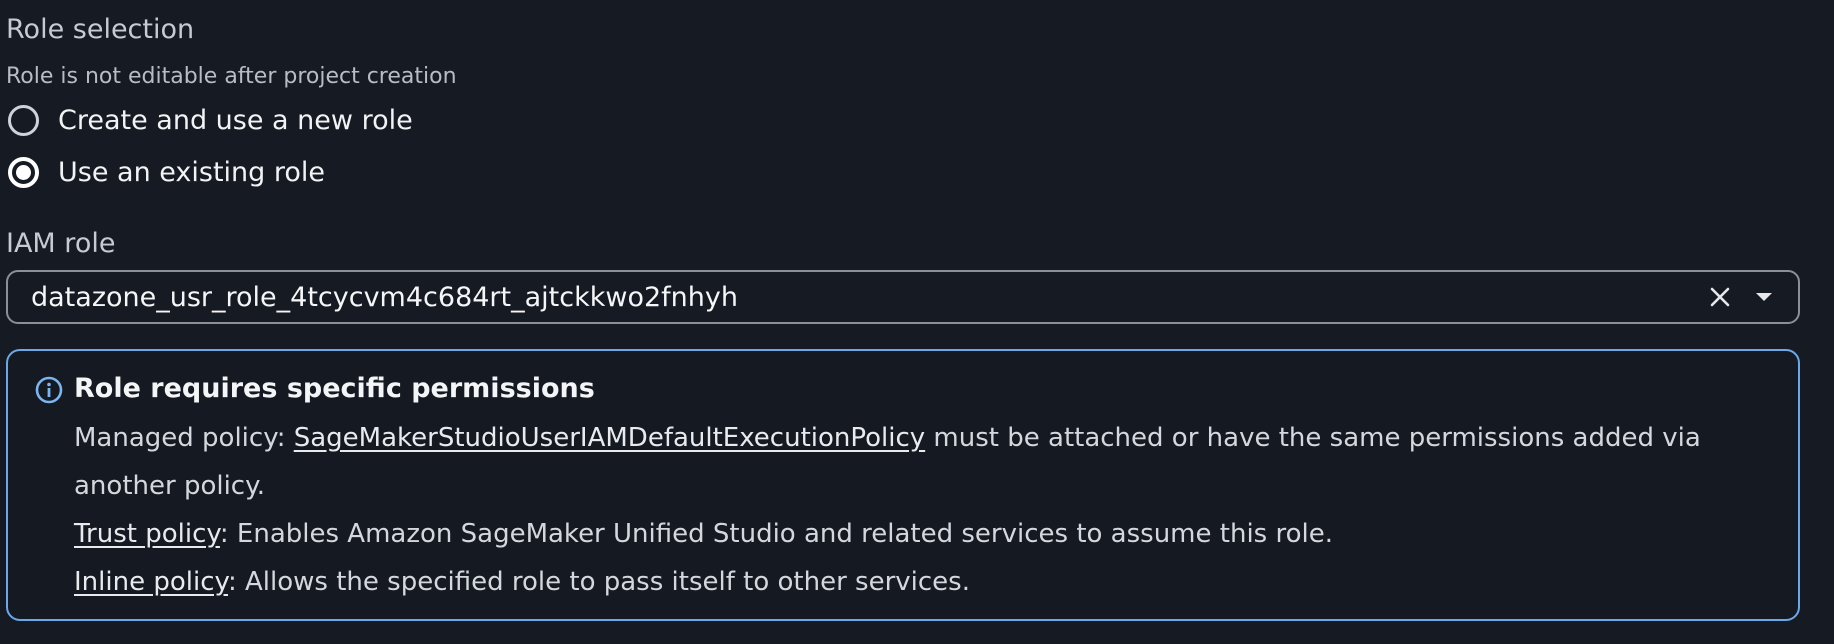  I want to click on radio-button-checked, so click(23, 172).